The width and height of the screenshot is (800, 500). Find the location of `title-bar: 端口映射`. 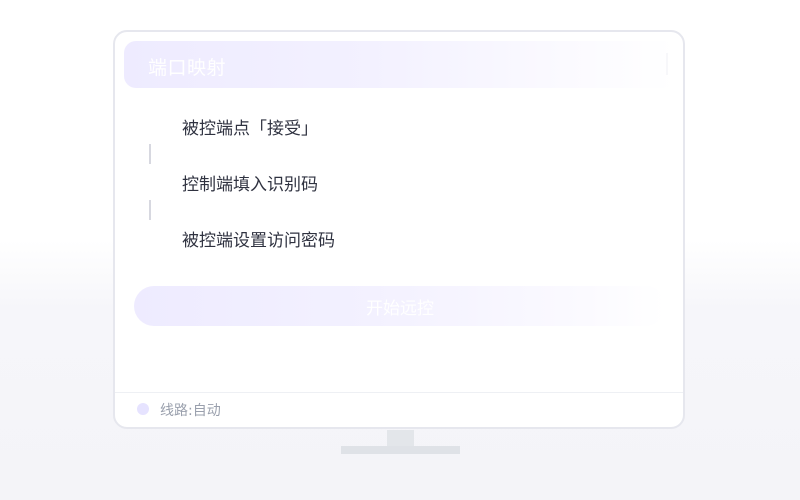

title-bar: 端口映射 is located at coordinates (400, 64).